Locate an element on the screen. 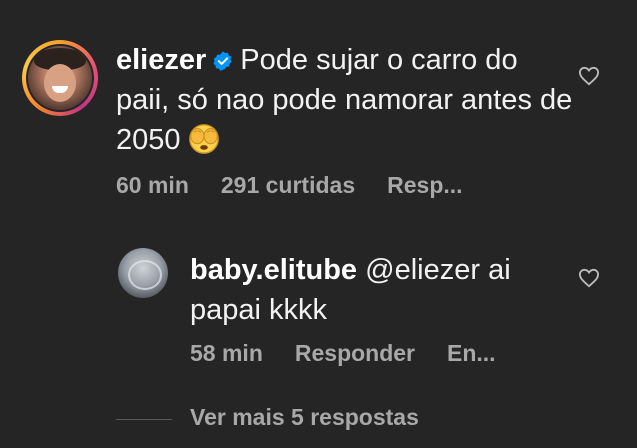 The width and height of the screenshot is (637, 448). comment-likes: 291 curtidas is located at coordinates (288, 185).